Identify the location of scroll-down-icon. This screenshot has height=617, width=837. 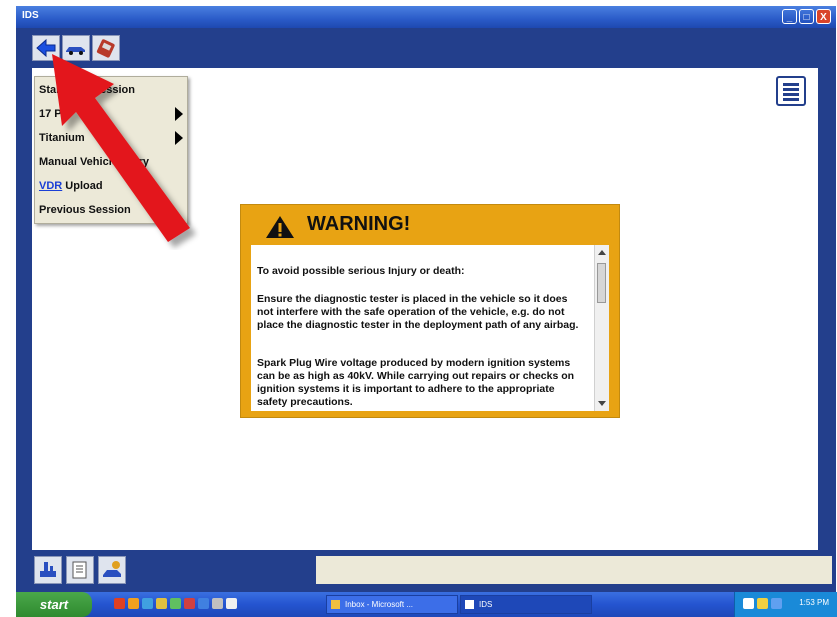
(602, 403).